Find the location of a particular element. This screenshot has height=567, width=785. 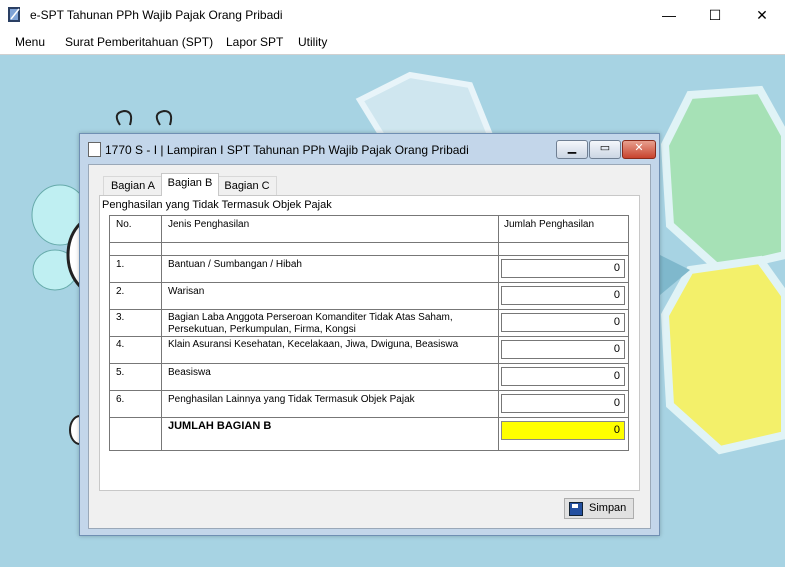

row-no: 6. is located at coordinates (120, 399).